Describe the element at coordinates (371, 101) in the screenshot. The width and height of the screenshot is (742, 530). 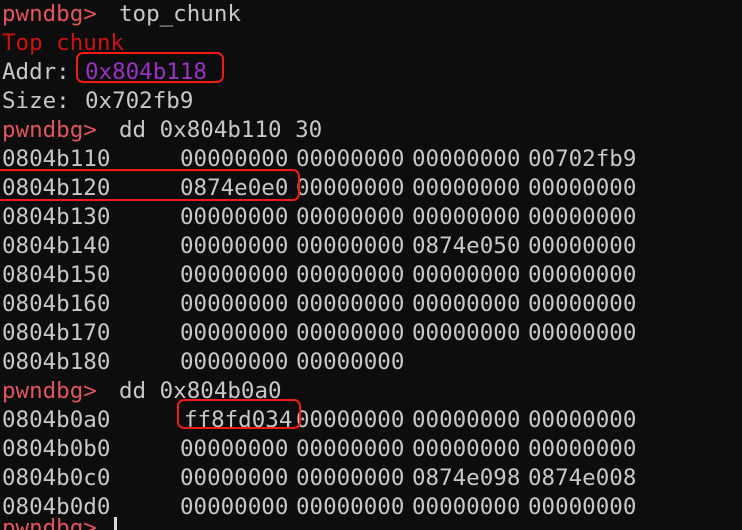
I see `top-chunk-size-line: Size: 0x702fb9` at that location.